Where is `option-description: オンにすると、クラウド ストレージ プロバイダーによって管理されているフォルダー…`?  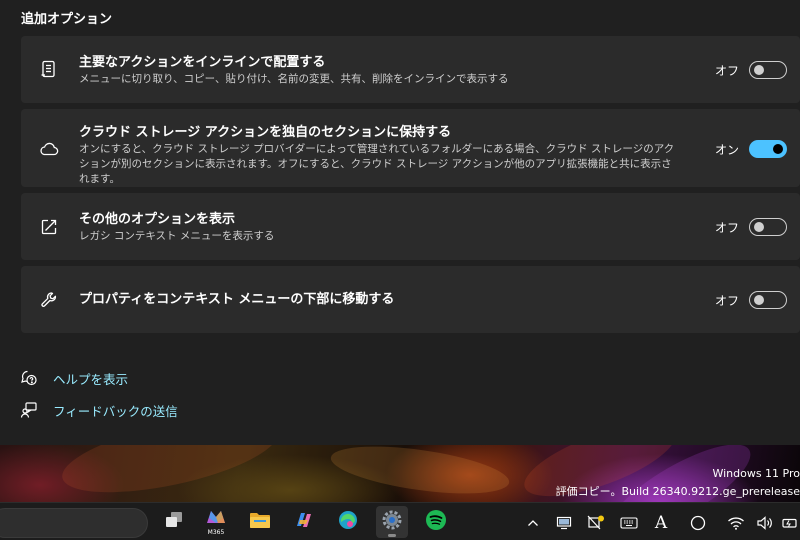 option-description: オンにすると、クラウド ストレージ プロバイダーによって管理されているフォルダー… is located at coordinates (377, 164).